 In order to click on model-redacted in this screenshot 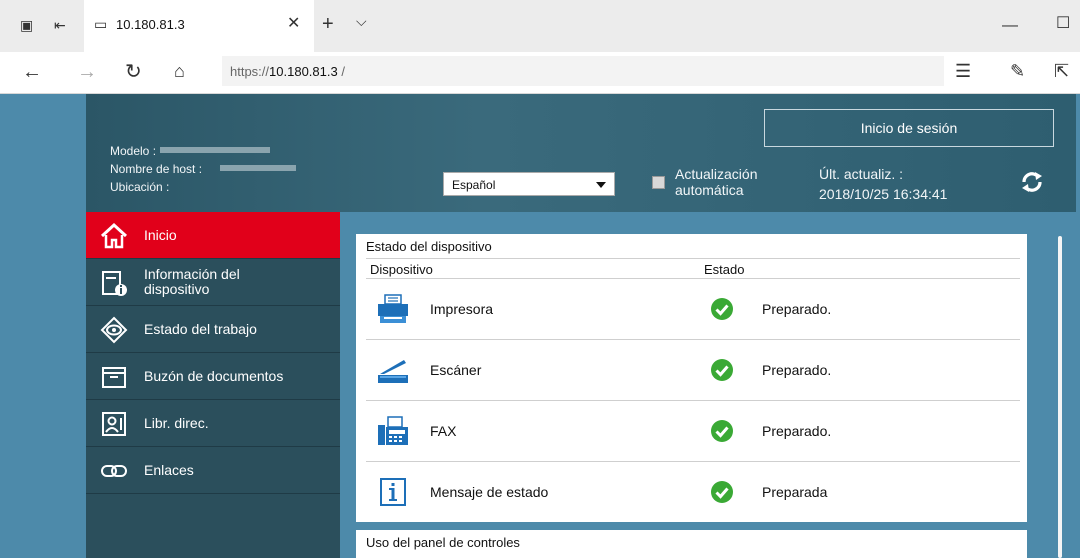, I will do `click(215, 150)`.